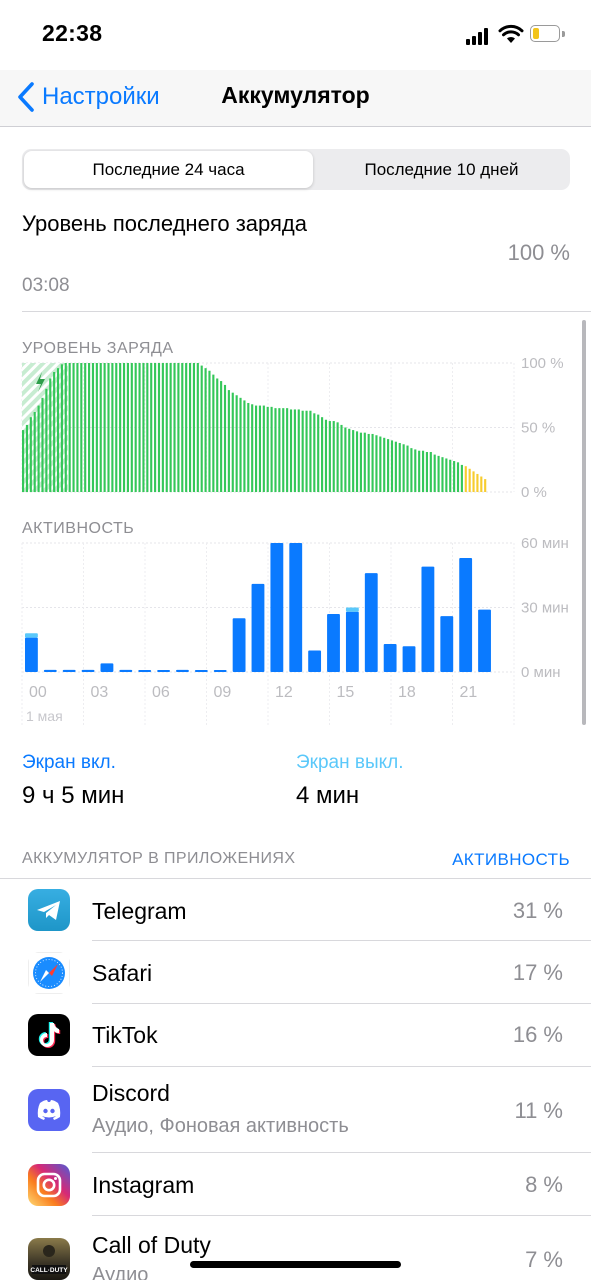 The width and height of the screenshot is (591, 1280). Describe the element at coordinates (49, 973) in the screenshot. I see `safari-icon` at that location.